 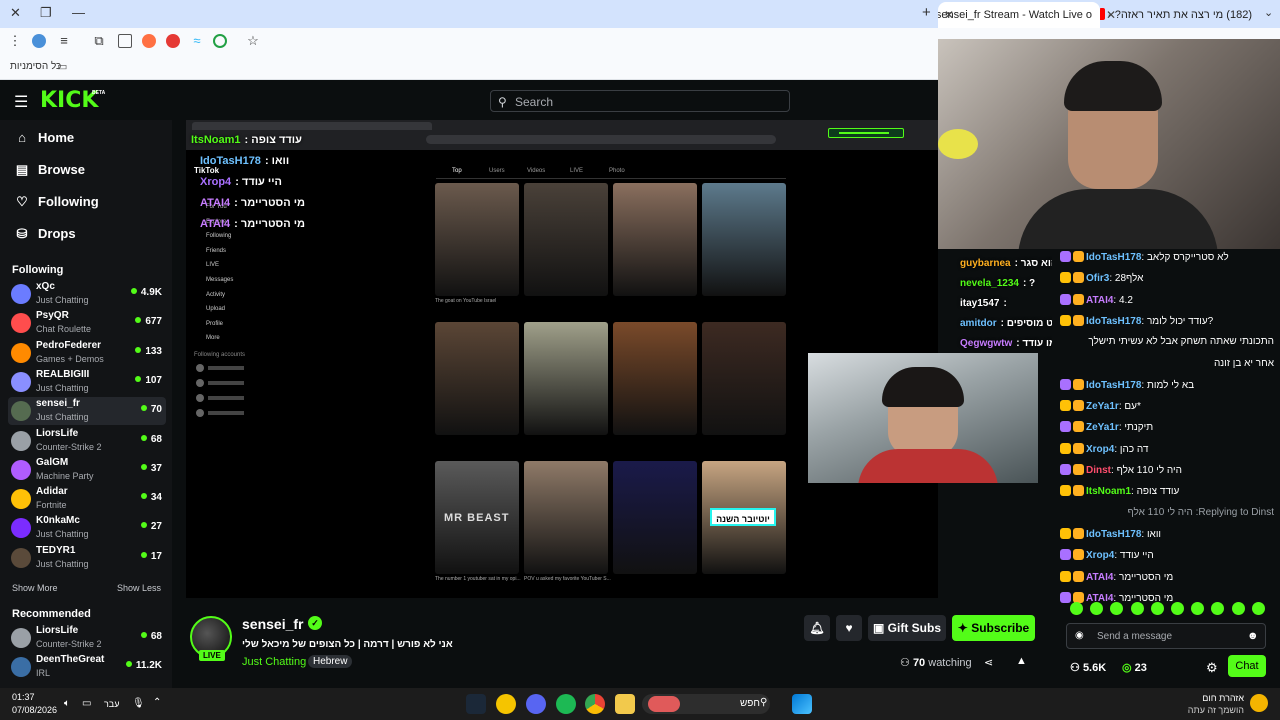 What do you see at coordinates (1170, 558) in the screenshot?
I see `chat-message: Xrop4: היי עודד` at bounding box center [1170, 558].